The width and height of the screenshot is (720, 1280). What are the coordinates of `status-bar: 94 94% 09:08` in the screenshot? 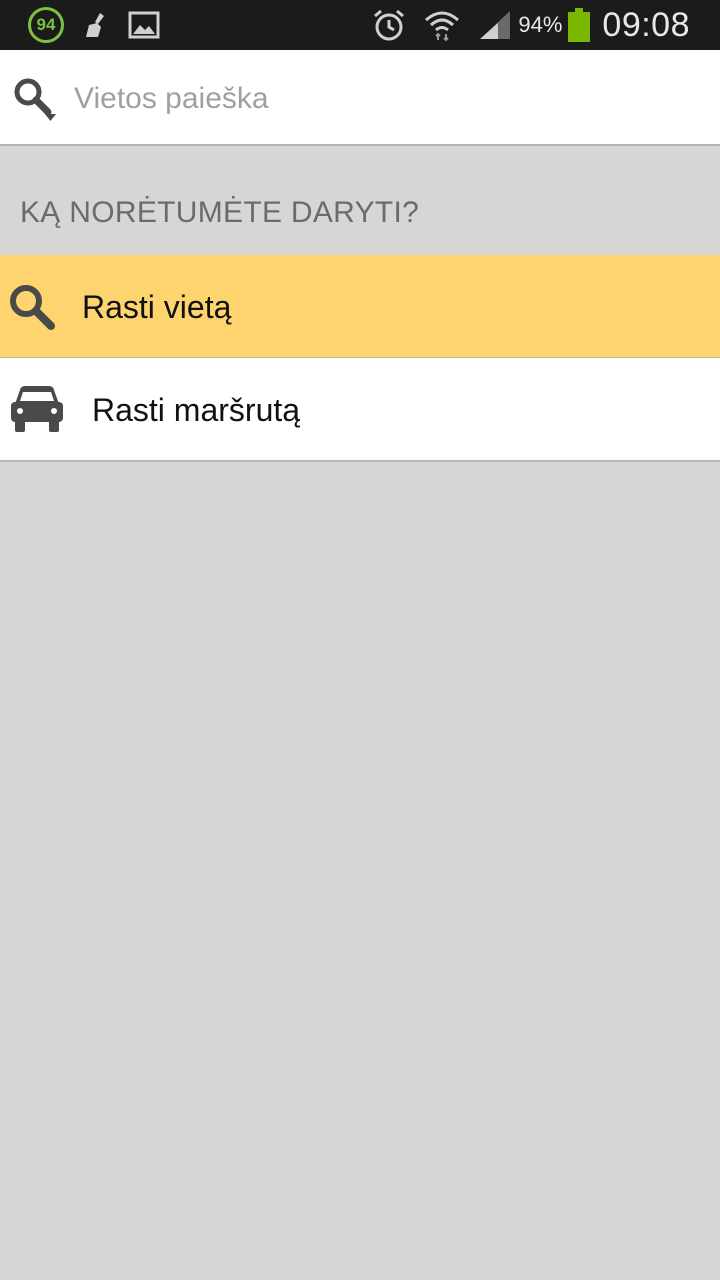 It's located at (360, 25).